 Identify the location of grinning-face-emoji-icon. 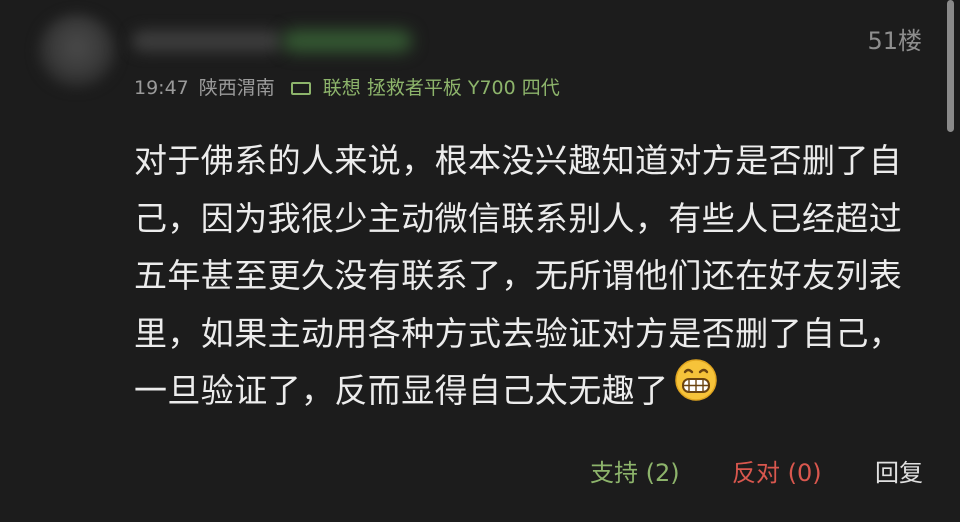
(696, 389).